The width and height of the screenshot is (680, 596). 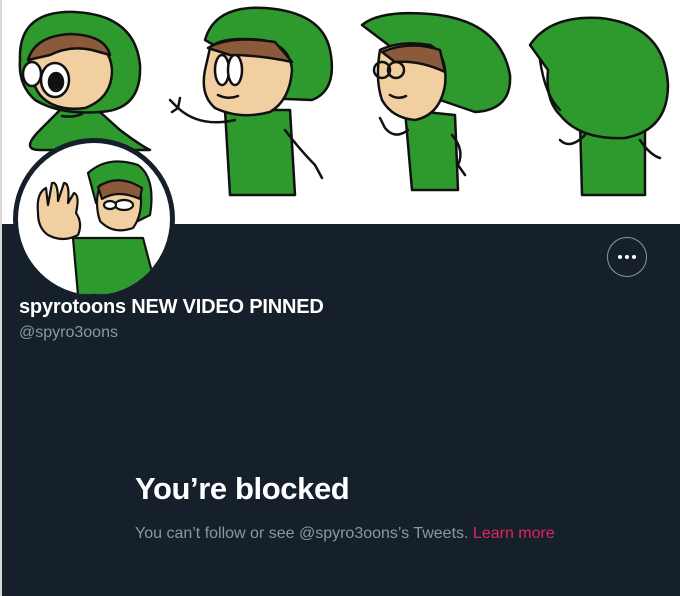 I want to click on more-options-button, so click(x=627, y=257).